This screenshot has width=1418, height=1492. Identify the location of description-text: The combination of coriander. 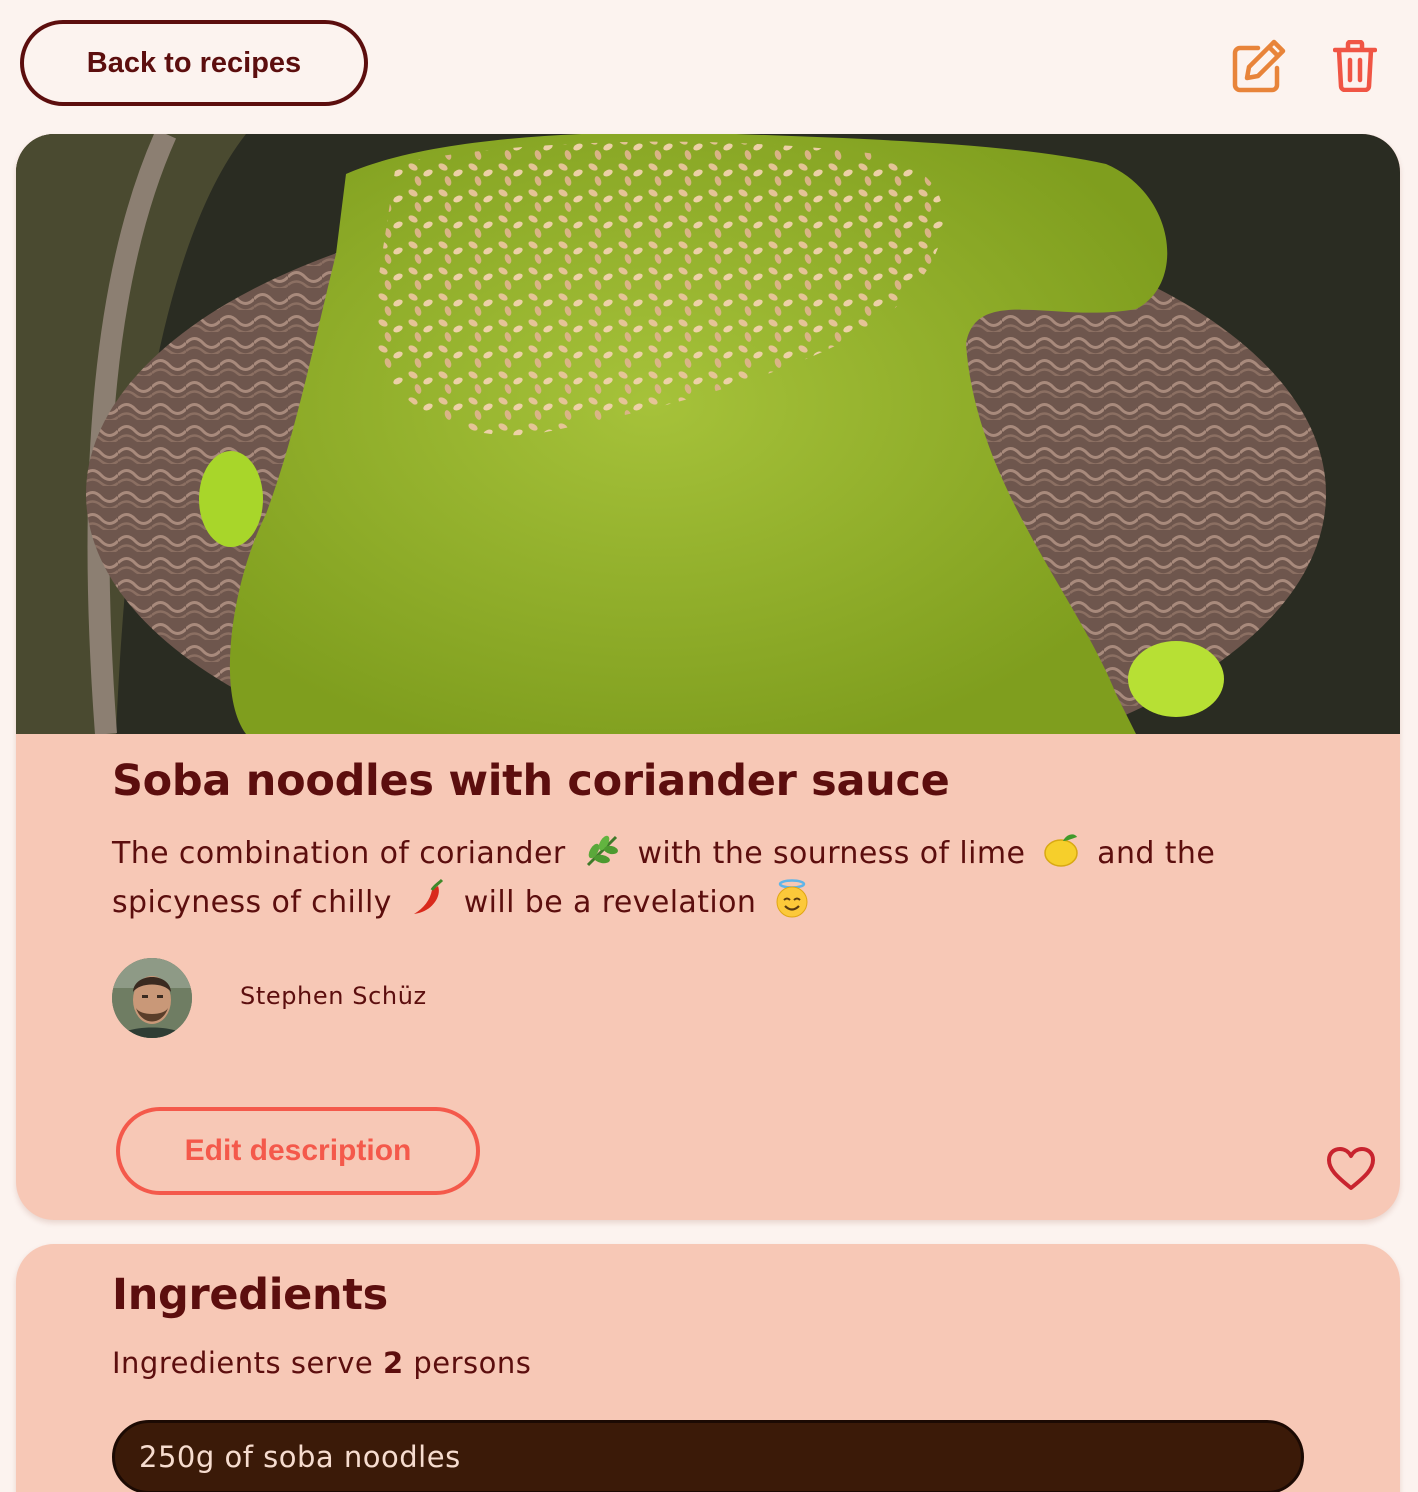
(339, 853).